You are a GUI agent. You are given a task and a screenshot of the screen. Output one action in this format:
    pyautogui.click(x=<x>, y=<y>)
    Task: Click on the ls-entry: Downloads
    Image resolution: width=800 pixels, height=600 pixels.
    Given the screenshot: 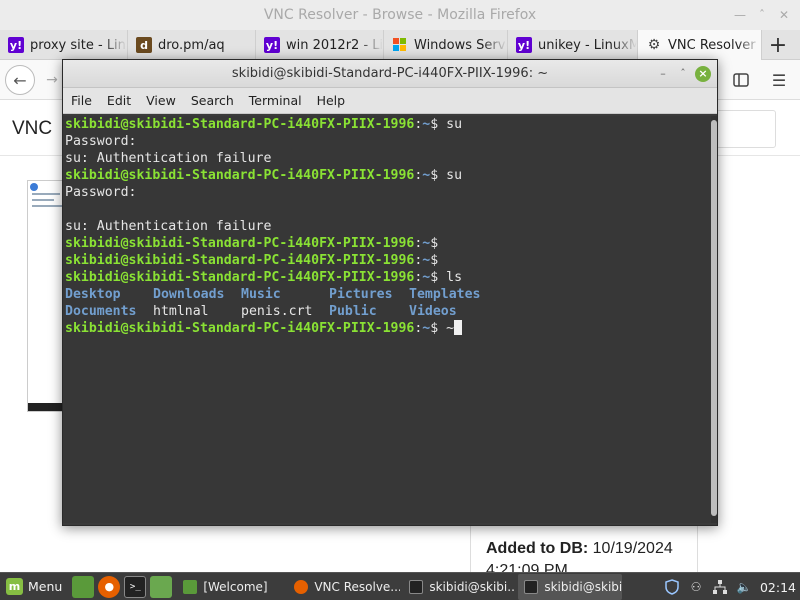 What is the action you would take?
    pyautogui.click(x=189, y=294)
    